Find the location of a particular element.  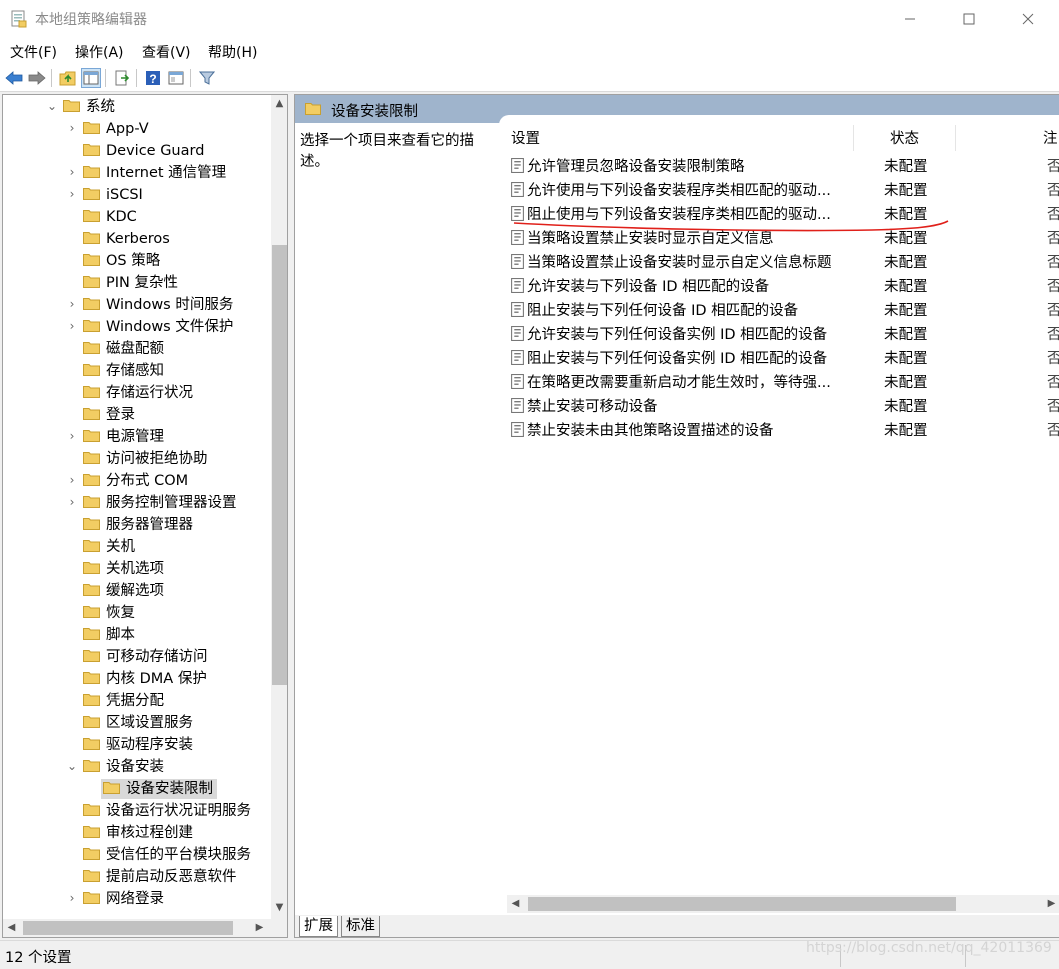

column-header-state: 状态 is located at coordinates (904, 137).